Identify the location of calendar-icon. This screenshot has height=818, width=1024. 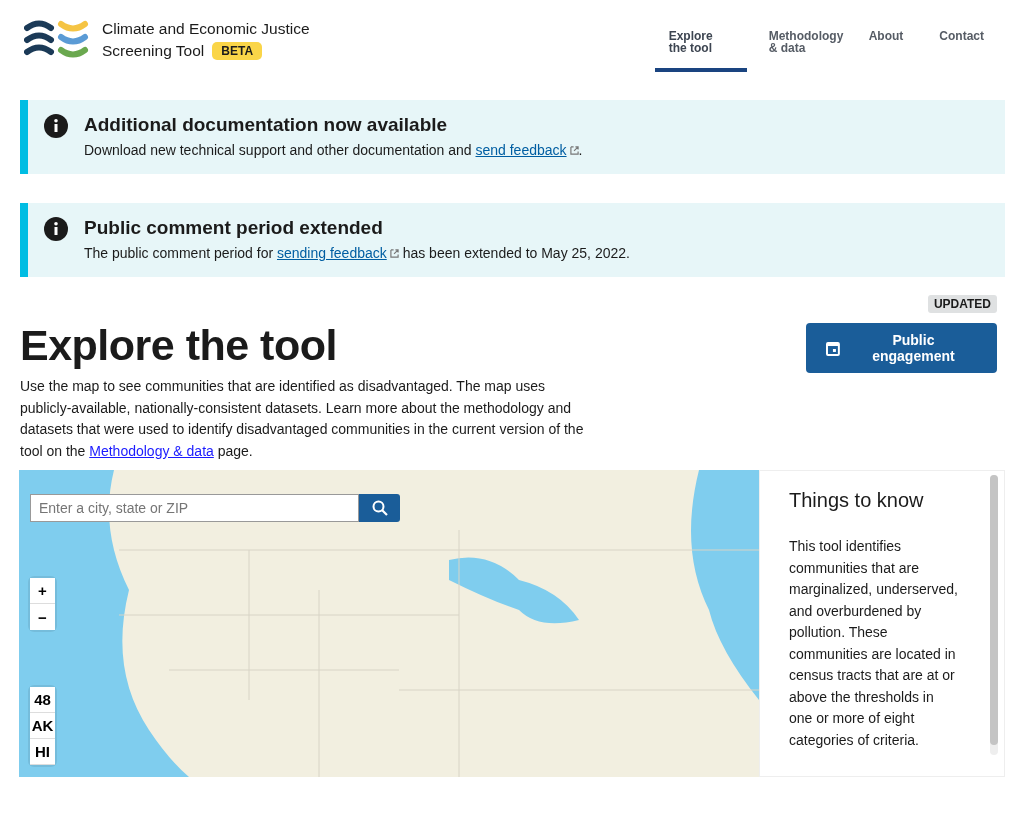
(833, 348).